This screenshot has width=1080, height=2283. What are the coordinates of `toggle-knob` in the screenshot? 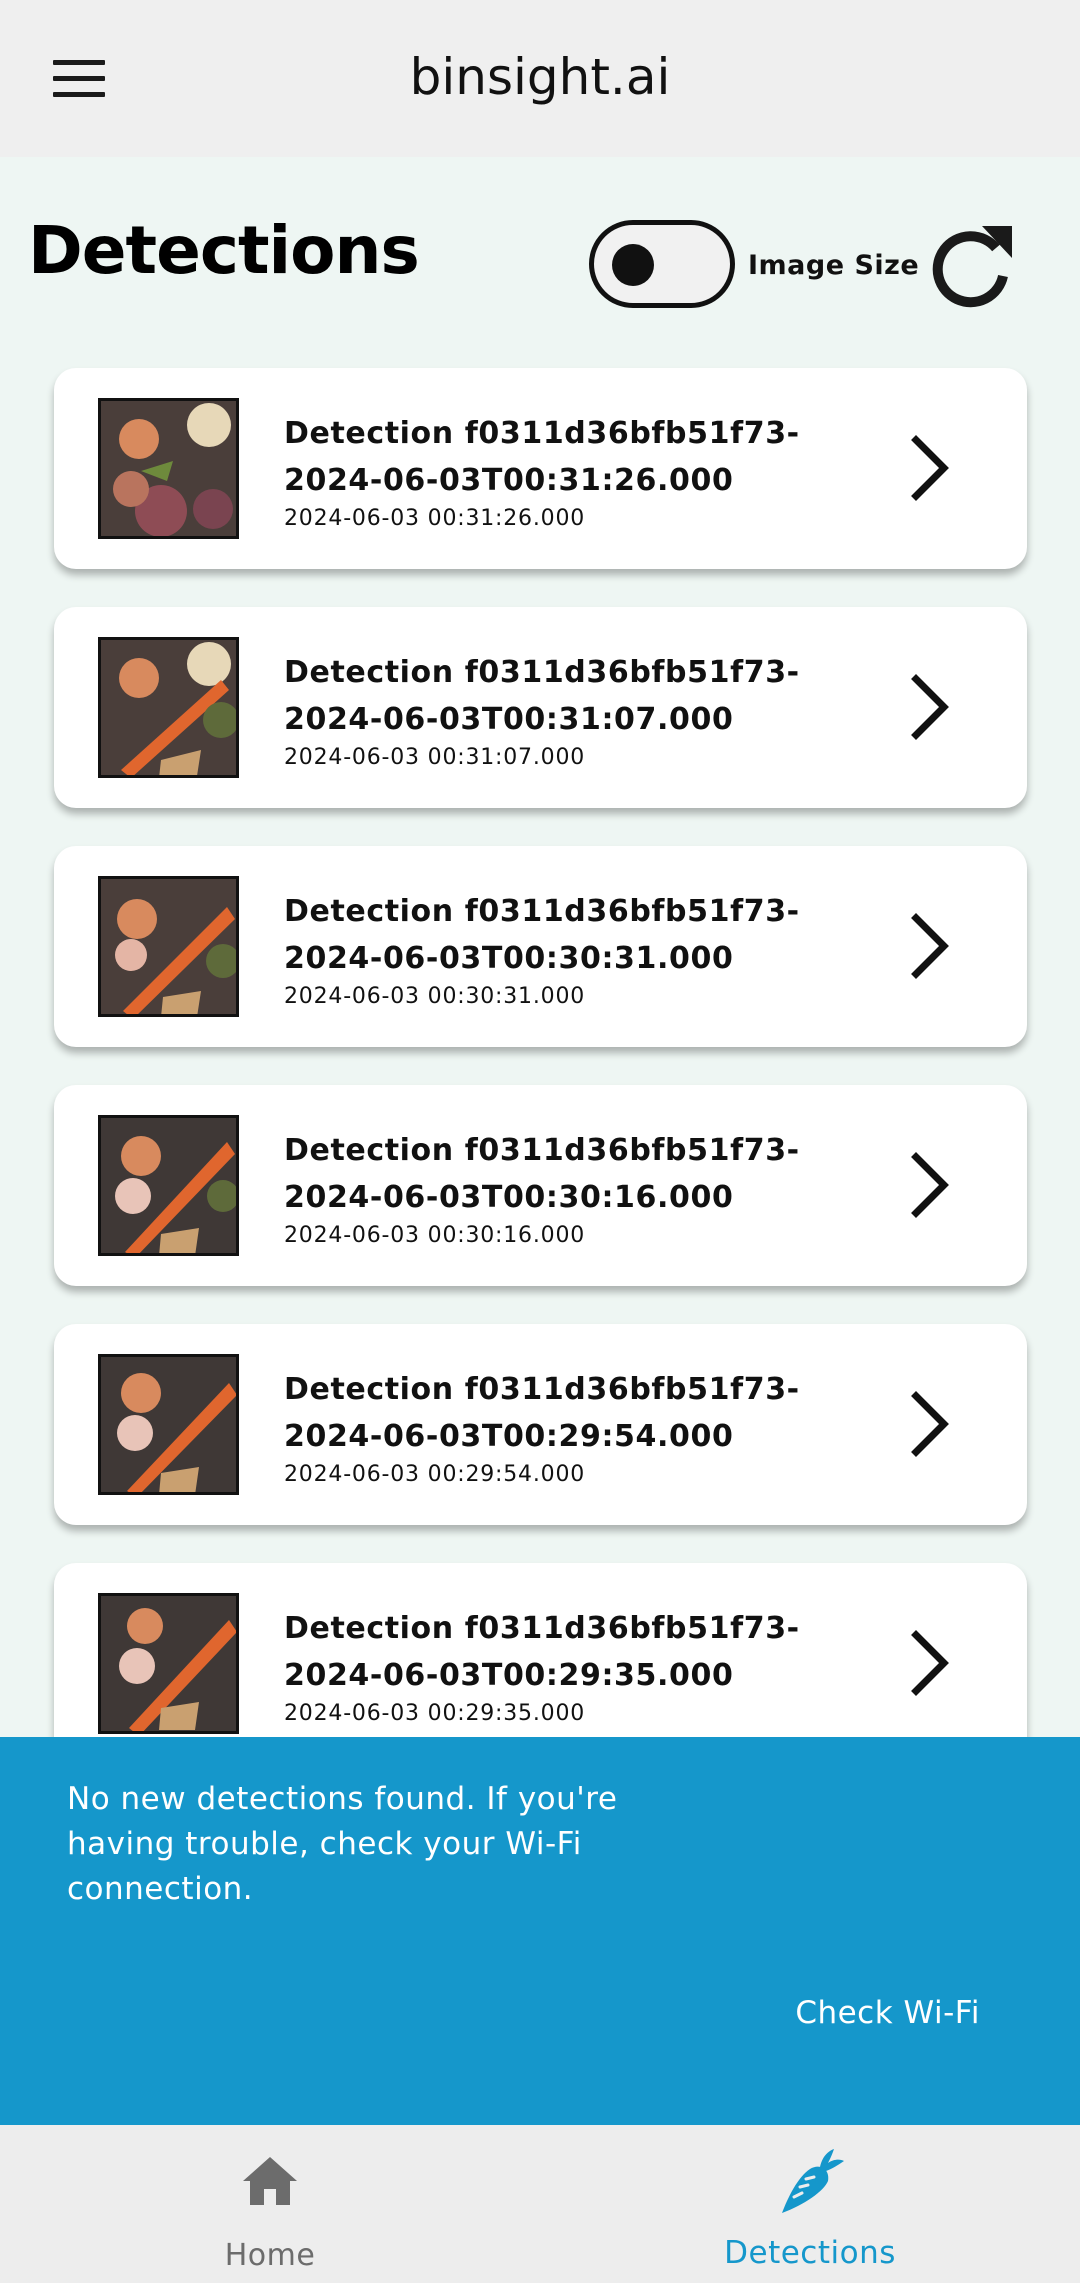 It's located at (633, 265).